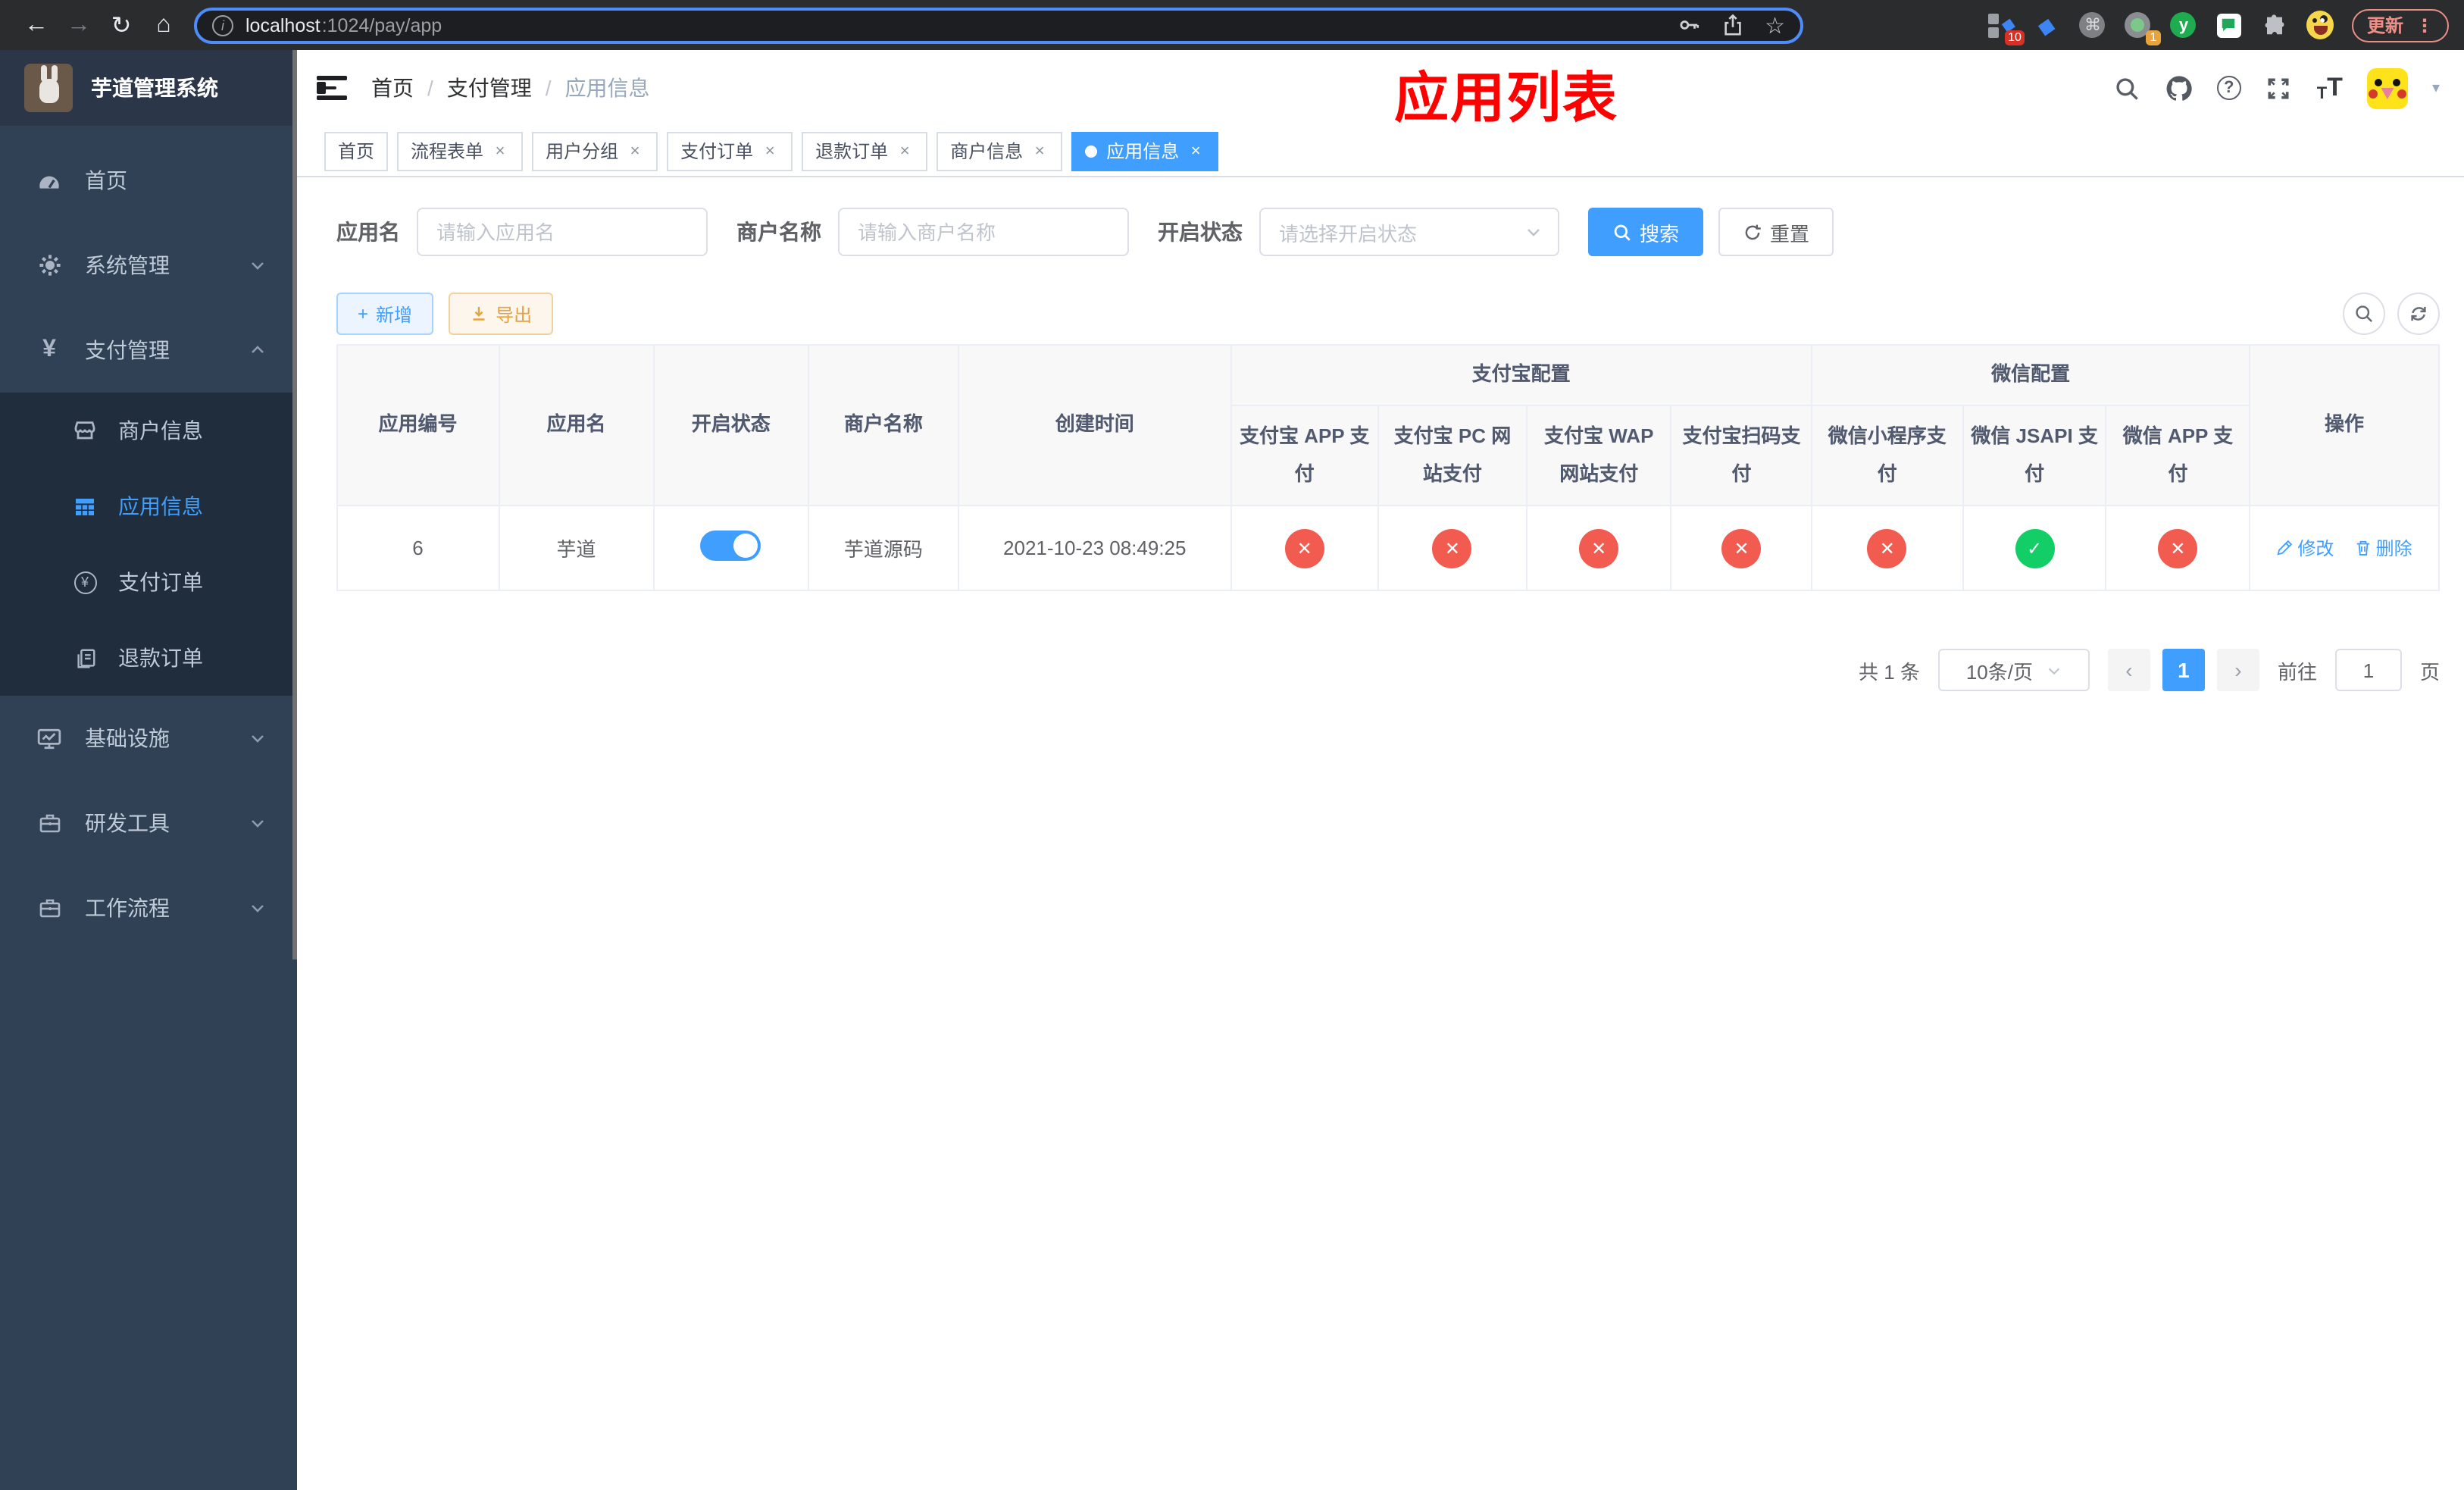 The height and width of the screenshot is (1490, 2464). I want to click on app-name-input, so click(562, 232).